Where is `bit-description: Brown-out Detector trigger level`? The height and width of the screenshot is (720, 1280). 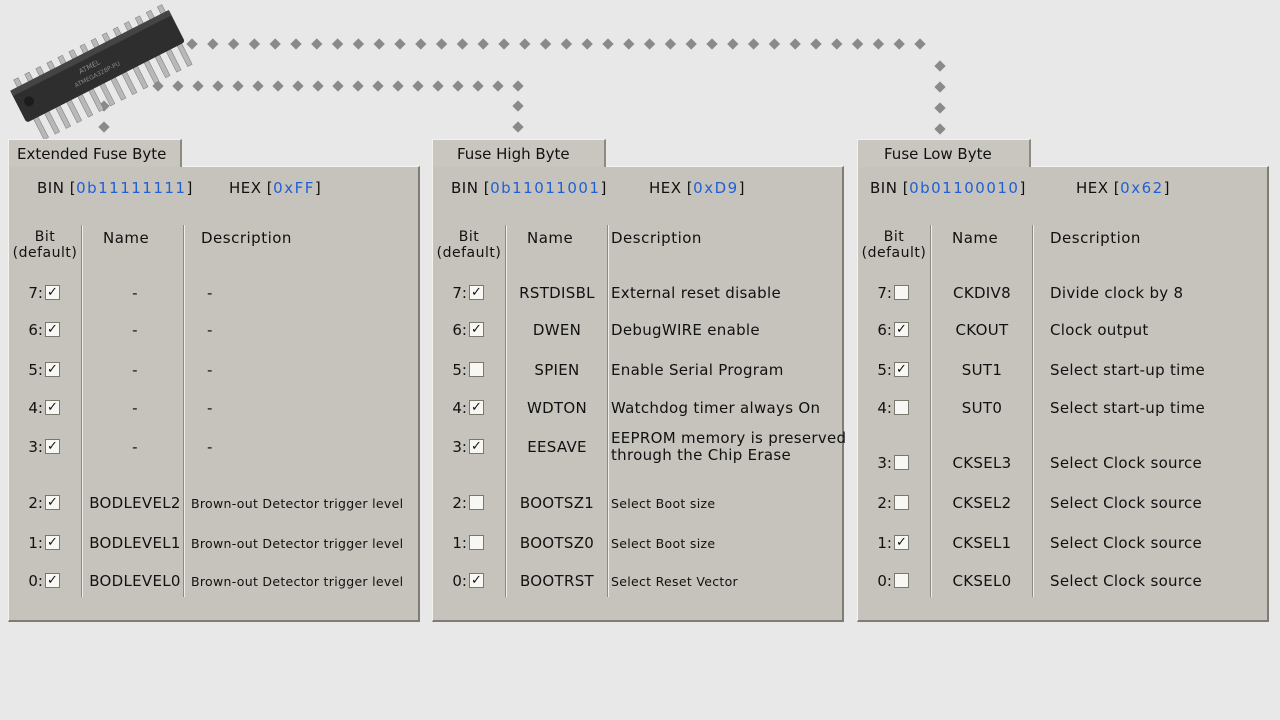 bit-description: Brown-out Detector trigger level is located at coordinates (297, 581).